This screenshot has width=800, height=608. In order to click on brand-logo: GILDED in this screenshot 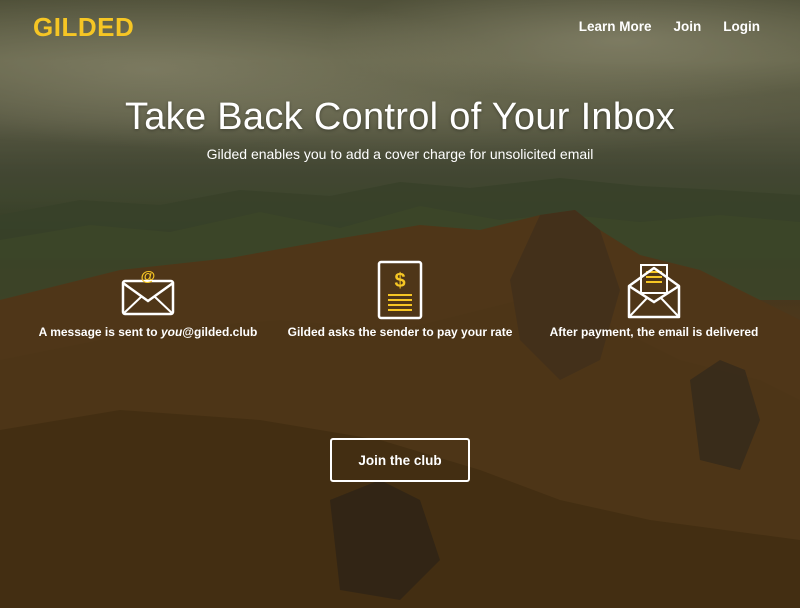, I will do `click(83, 27)`.